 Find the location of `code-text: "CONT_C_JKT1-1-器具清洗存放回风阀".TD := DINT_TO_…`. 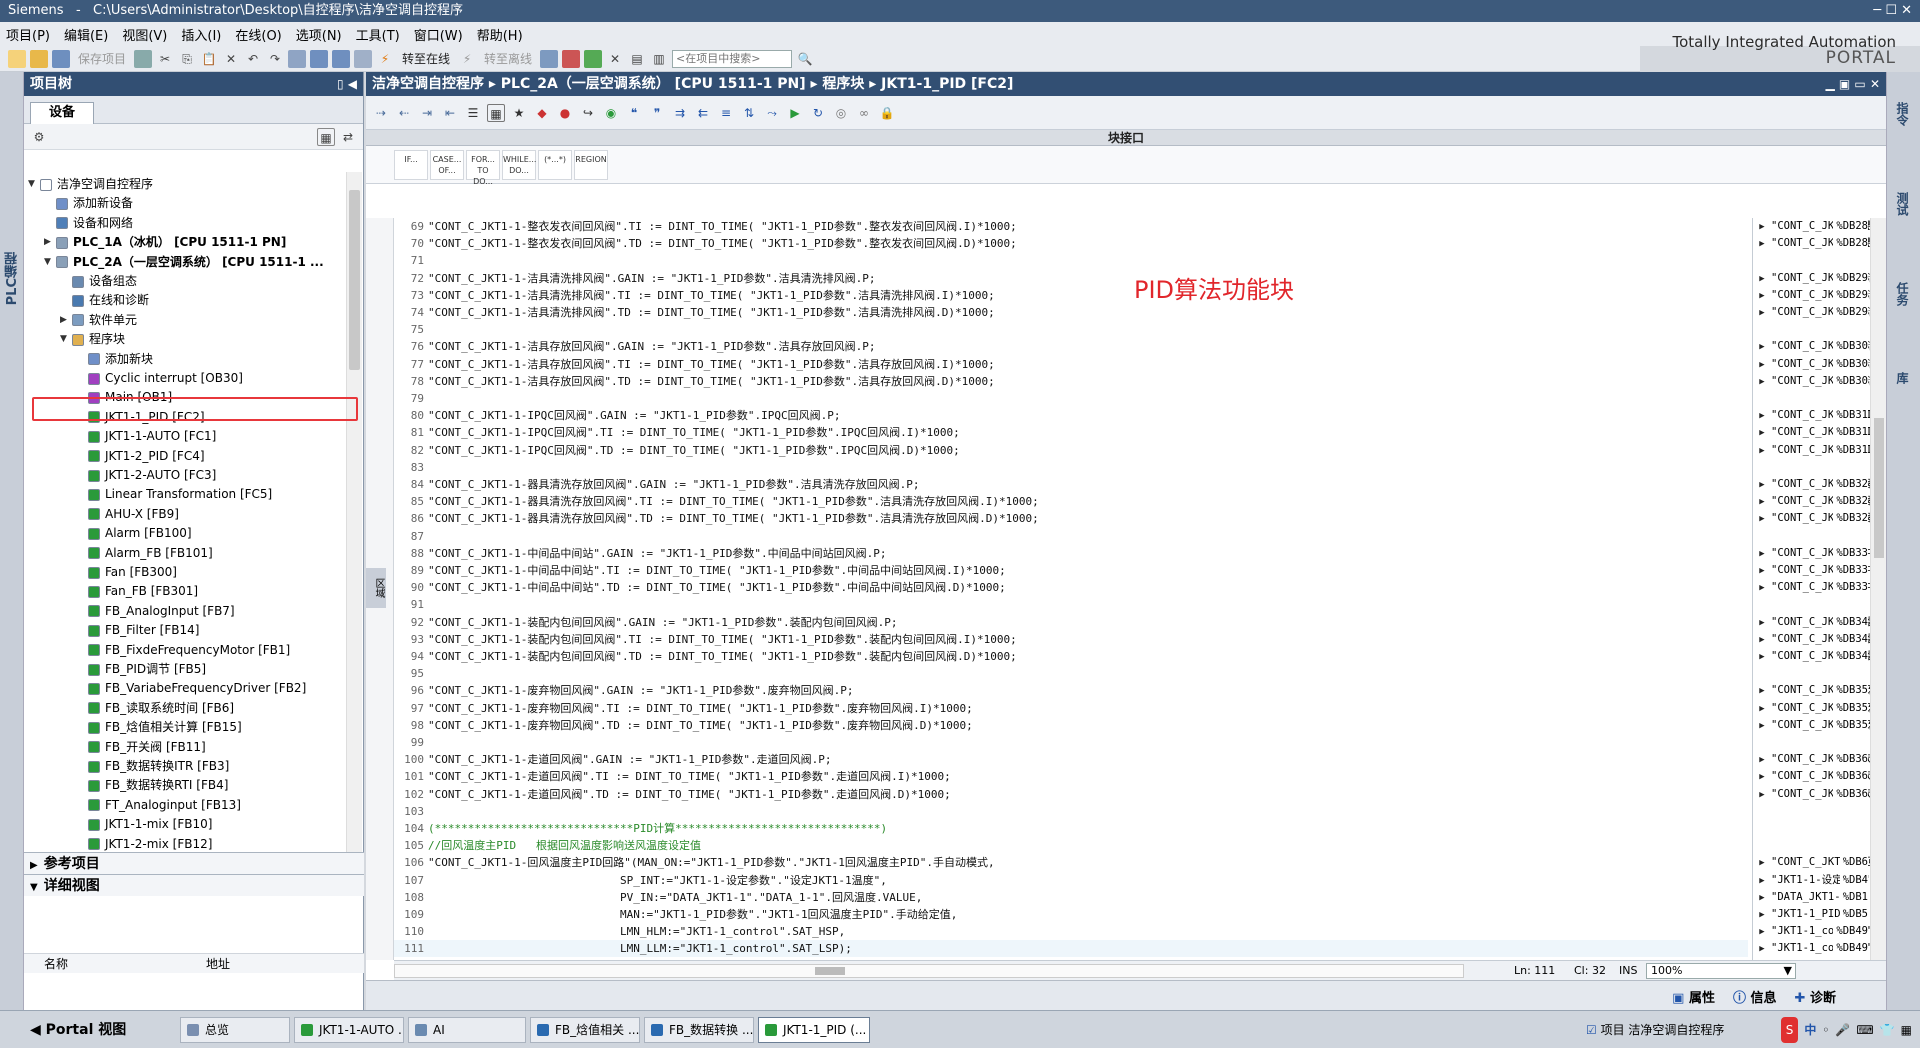

code-text: "CONT_C_JKT1-1-器具清洗存放回风阀".TD := DINT_TO_… is located at coordinates (733, 518).